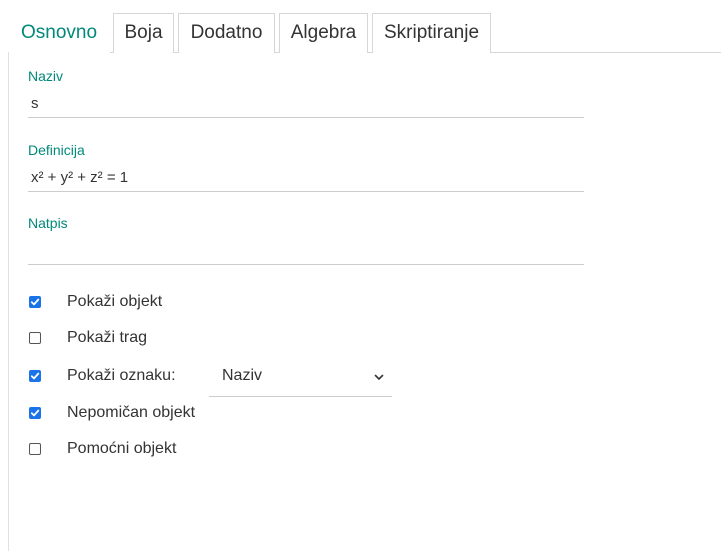  Describe the element at coordinates (8, 301) in the screenshot. I see `panel-left-border` at that location.